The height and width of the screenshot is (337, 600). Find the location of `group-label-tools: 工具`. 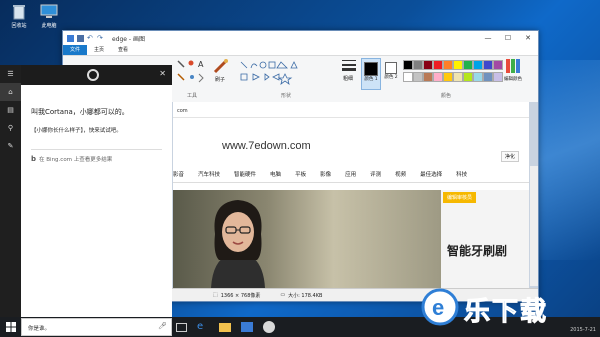

group-label-tools: 工具 is located at coordinates (192, 96).